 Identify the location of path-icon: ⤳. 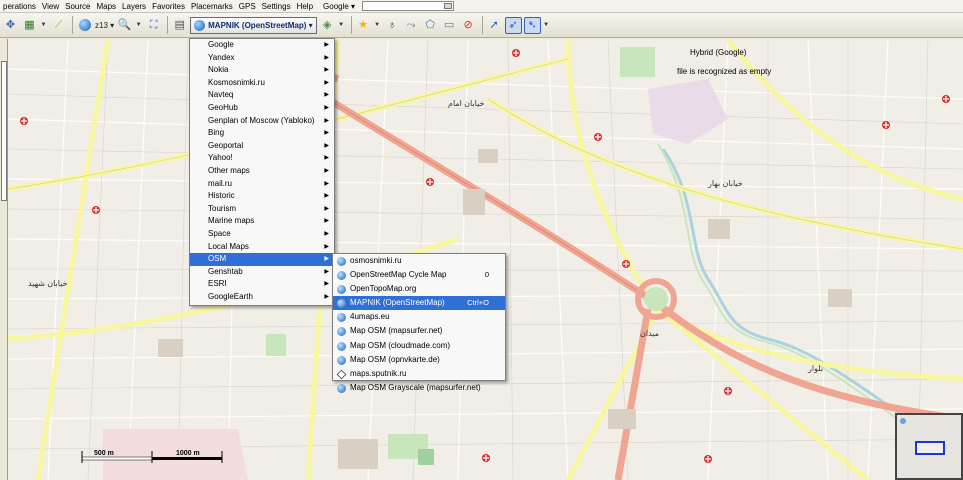
(411, 25).